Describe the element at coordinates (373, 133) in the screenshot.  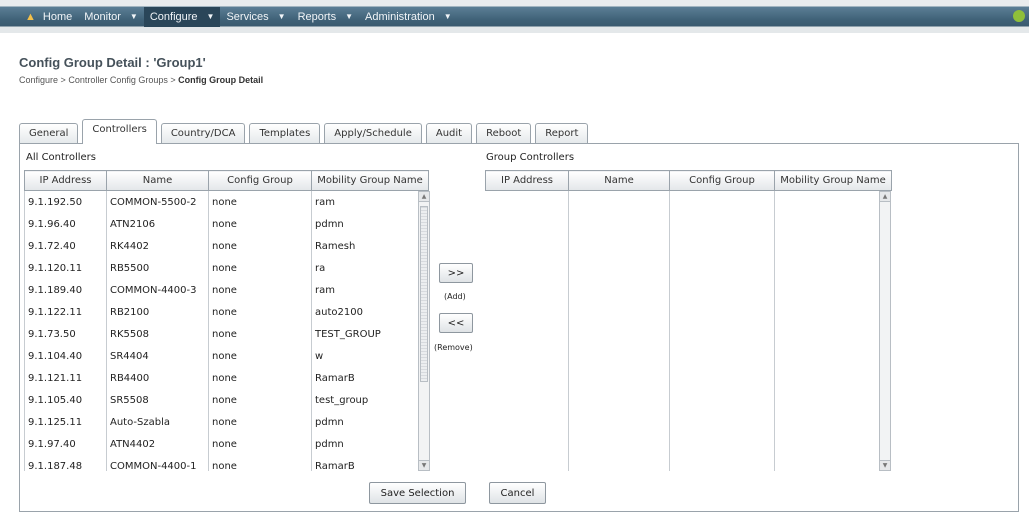
I see `tab-apply-schedule: Apply/Schedule` at that location.